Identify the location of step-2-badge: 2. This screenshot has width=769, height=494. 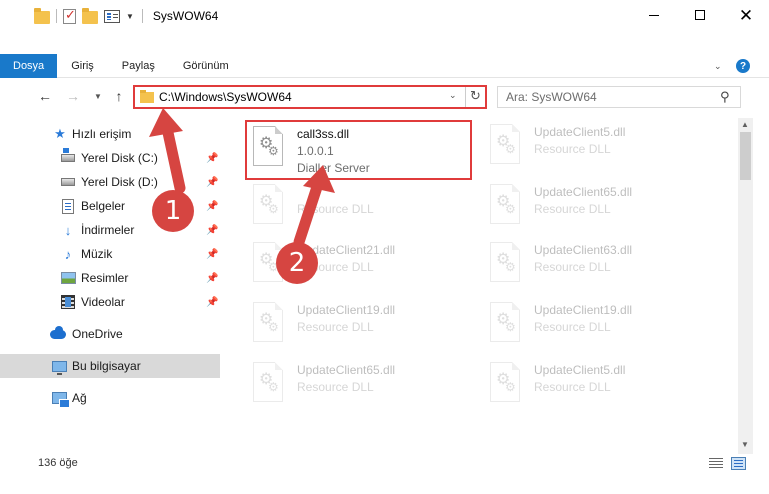
(297, 263).